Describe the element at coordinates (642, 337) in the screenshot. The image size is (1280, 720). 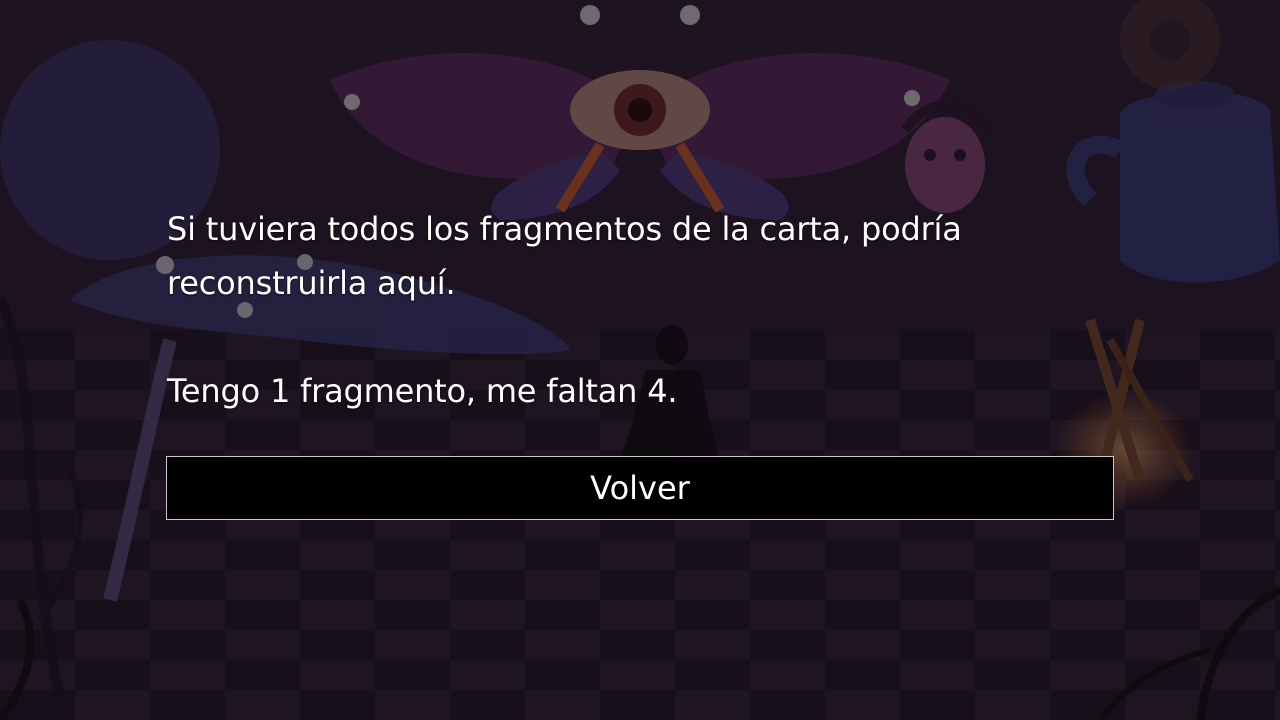
I see `dialog-spacer` at that location.